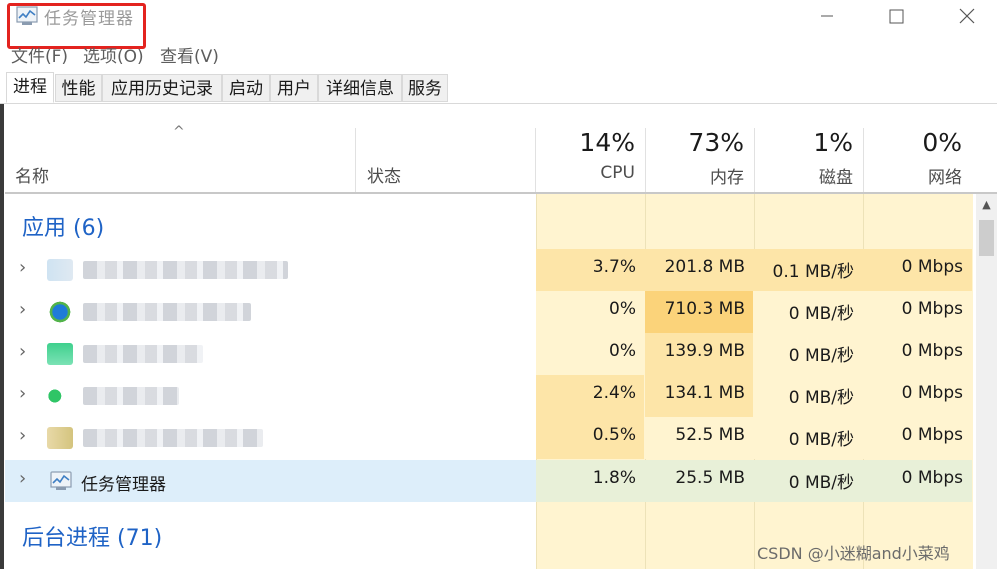  What do you see at coordinates (813, 272) in the screenshot?
I see `disk-value: 0.1 MB/秒` at bounding box center [813, 272].